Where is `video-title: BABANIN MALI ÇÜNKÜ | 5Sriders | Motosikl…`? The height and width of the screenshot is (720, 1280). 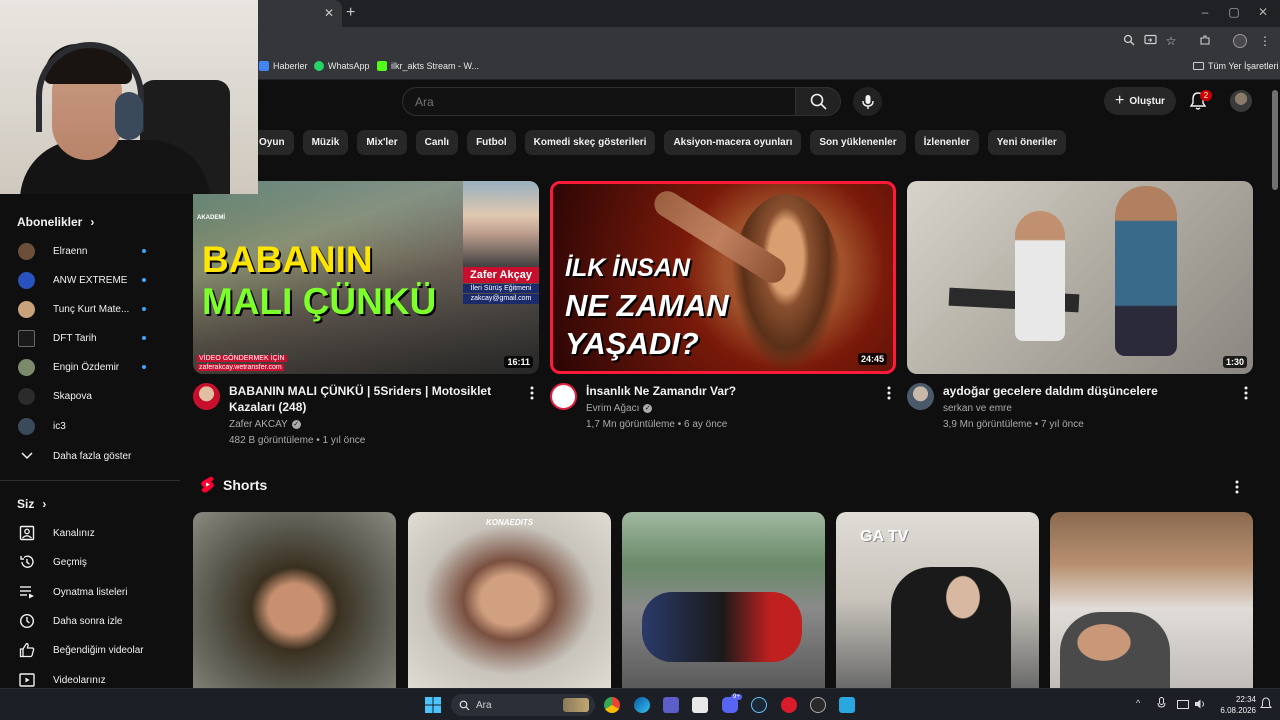 video-title: BABANIN MALI ÇÜNKÜ | 5Sriders | Motosikl… is located at coordinates (374, 399).